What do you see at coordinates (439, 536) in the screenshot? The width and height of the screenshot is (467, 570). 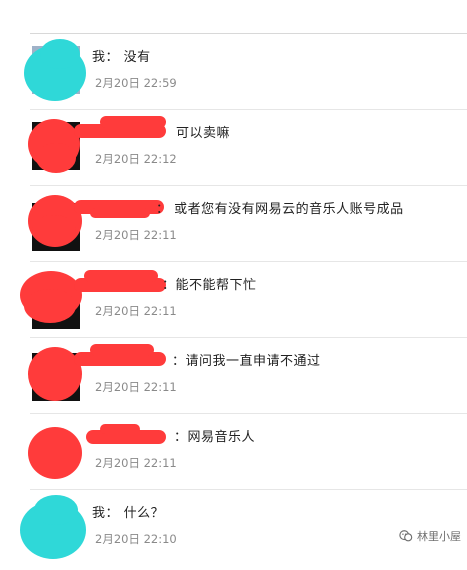 I see `watermark-text: 林里小屋` at bounding box center [439, 536].